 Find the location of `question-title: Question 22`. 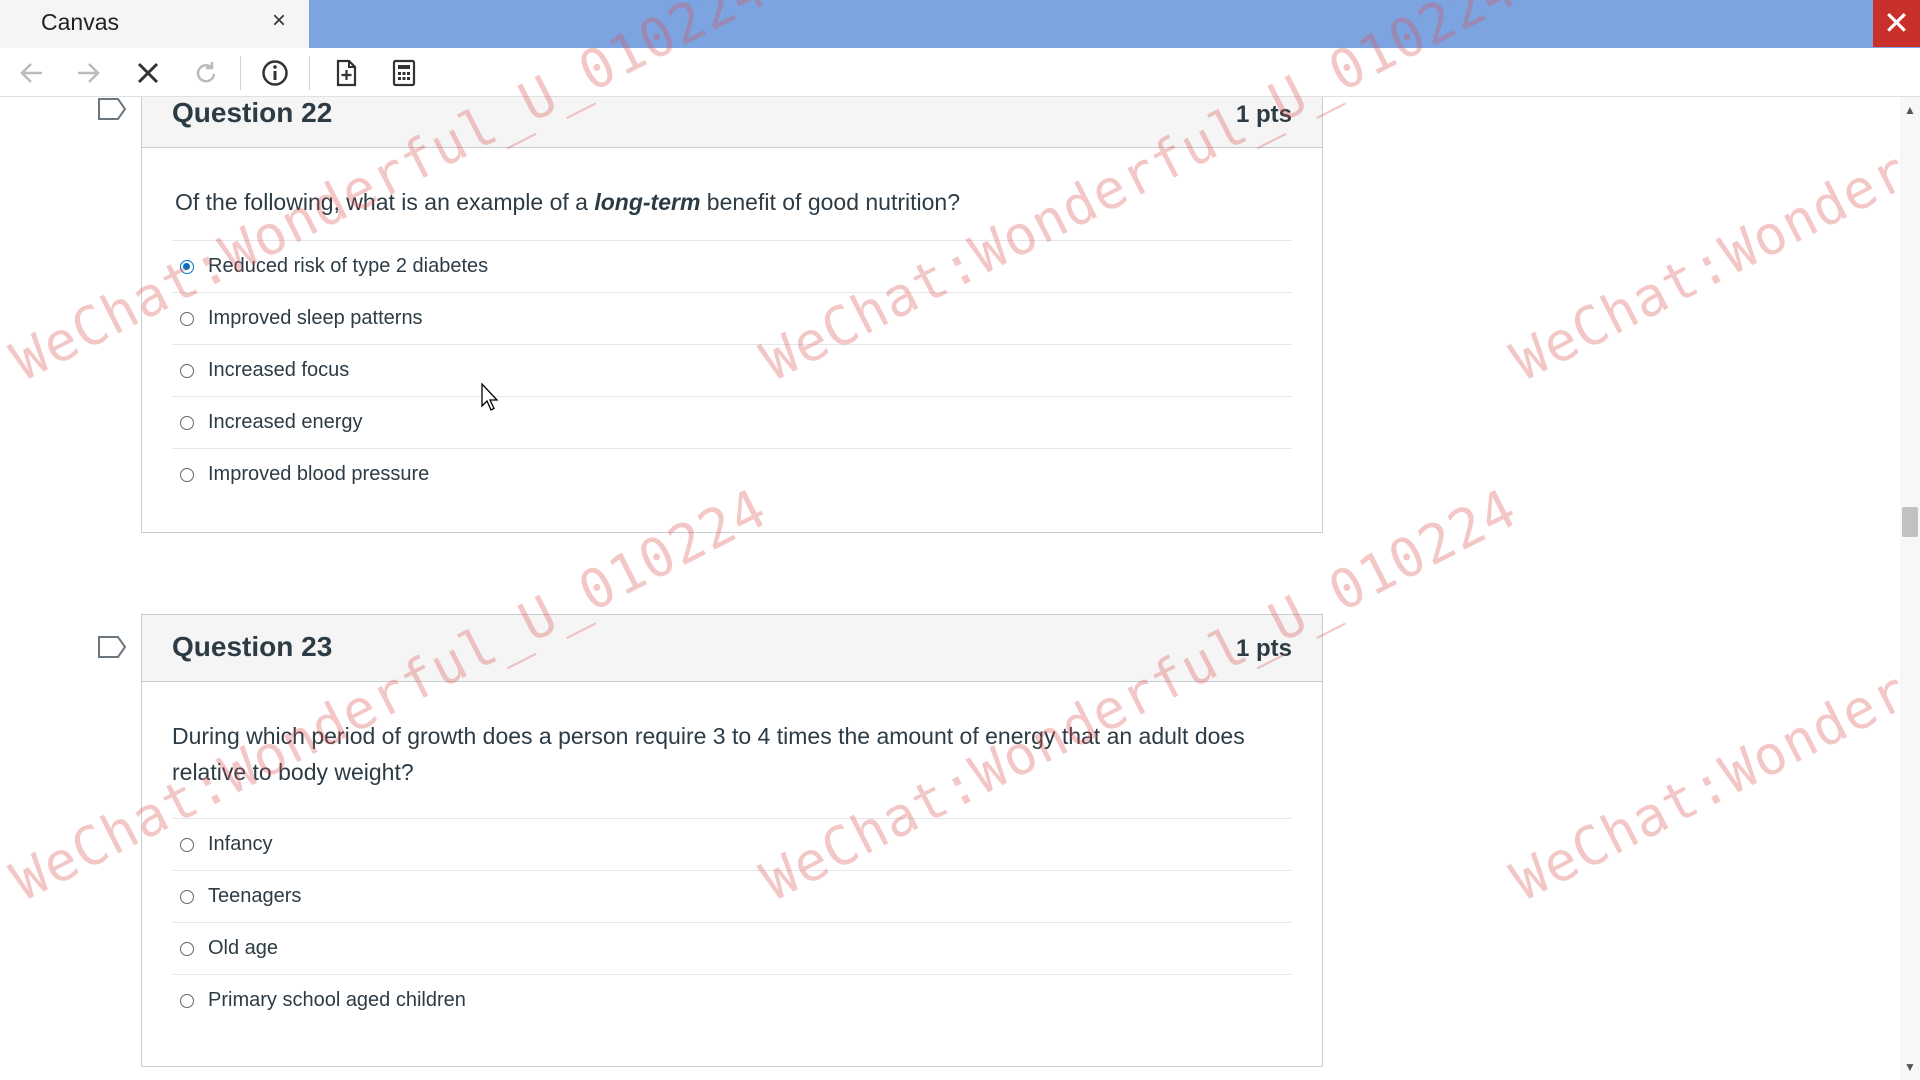

question-title: Question 22 is located at coordinates (252, 112).